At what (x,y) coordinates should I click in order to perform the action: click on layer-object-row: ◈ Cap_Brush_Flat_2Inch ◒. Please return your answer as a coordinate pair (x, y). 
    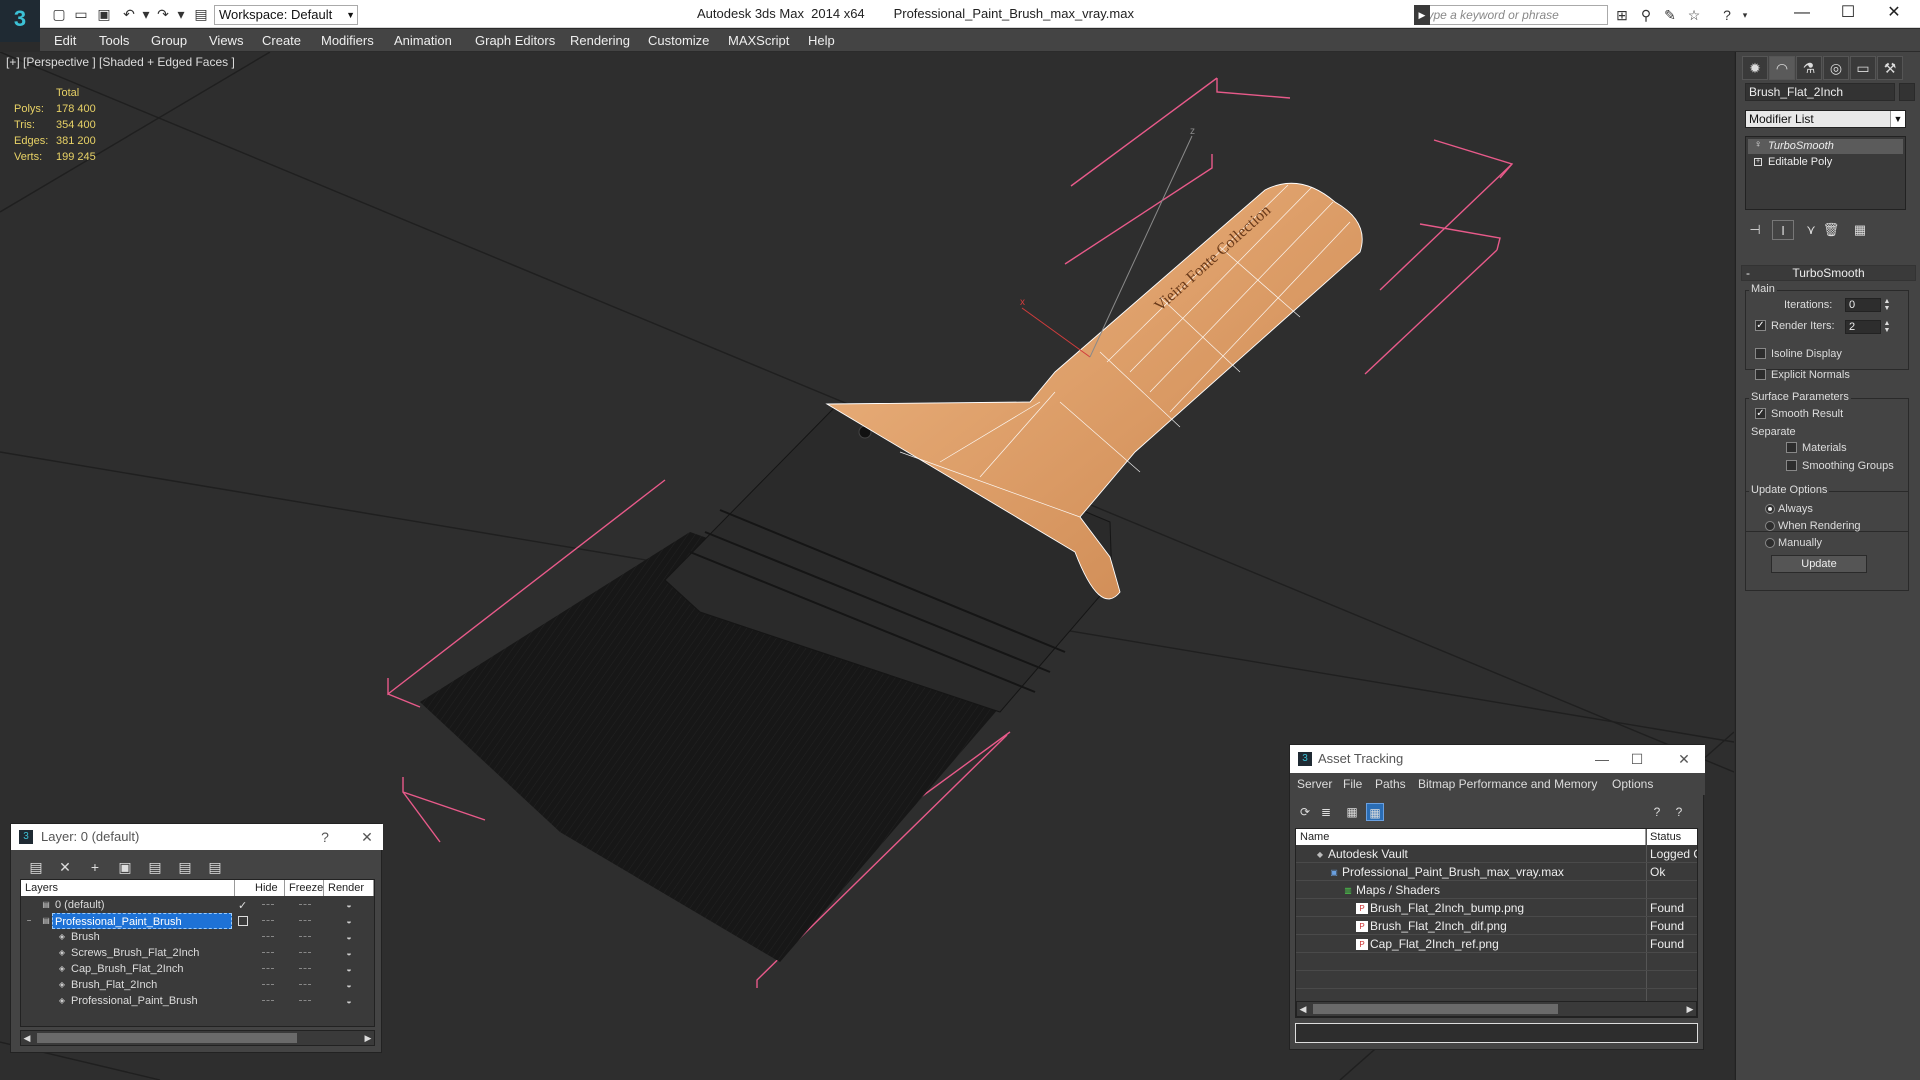
    Looking at the image, I should click on (197, 969).